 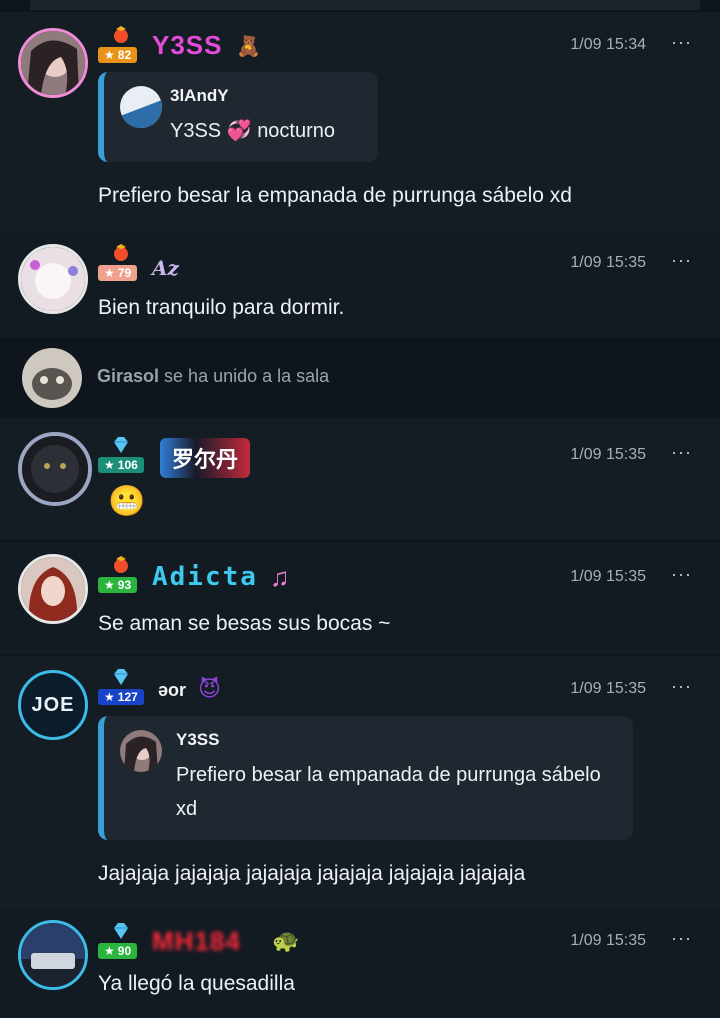 What do you see at coordinates (221, 307) in the screenshot?
I see `message-text: Bien tranquilo para dormir.` at bounding box center [221, 307].